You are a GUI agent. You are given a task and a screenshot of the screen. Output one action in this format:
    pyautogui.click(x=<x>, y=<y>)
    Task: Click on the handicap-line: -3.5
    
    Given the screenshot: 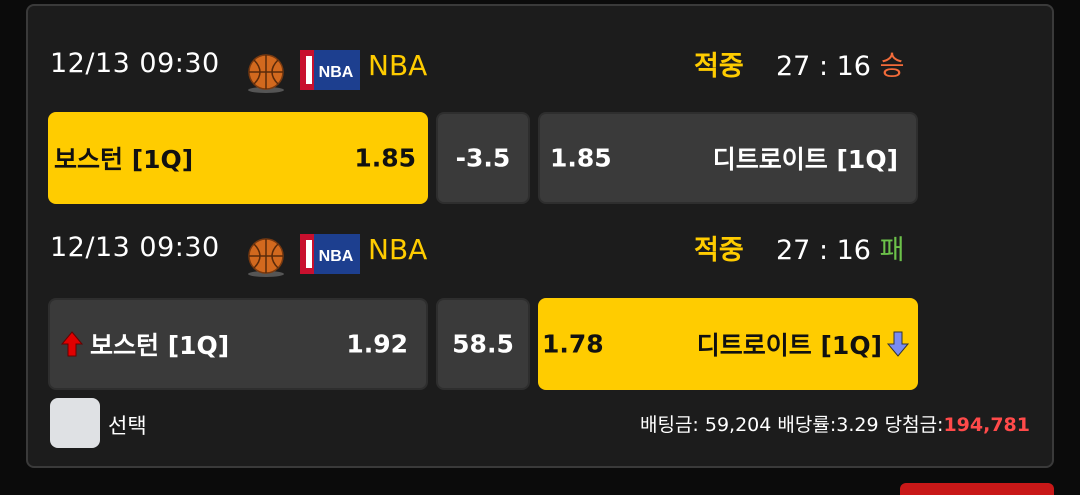 What is the action you would take?
    pyautogui.click(x=483, y=158)
    